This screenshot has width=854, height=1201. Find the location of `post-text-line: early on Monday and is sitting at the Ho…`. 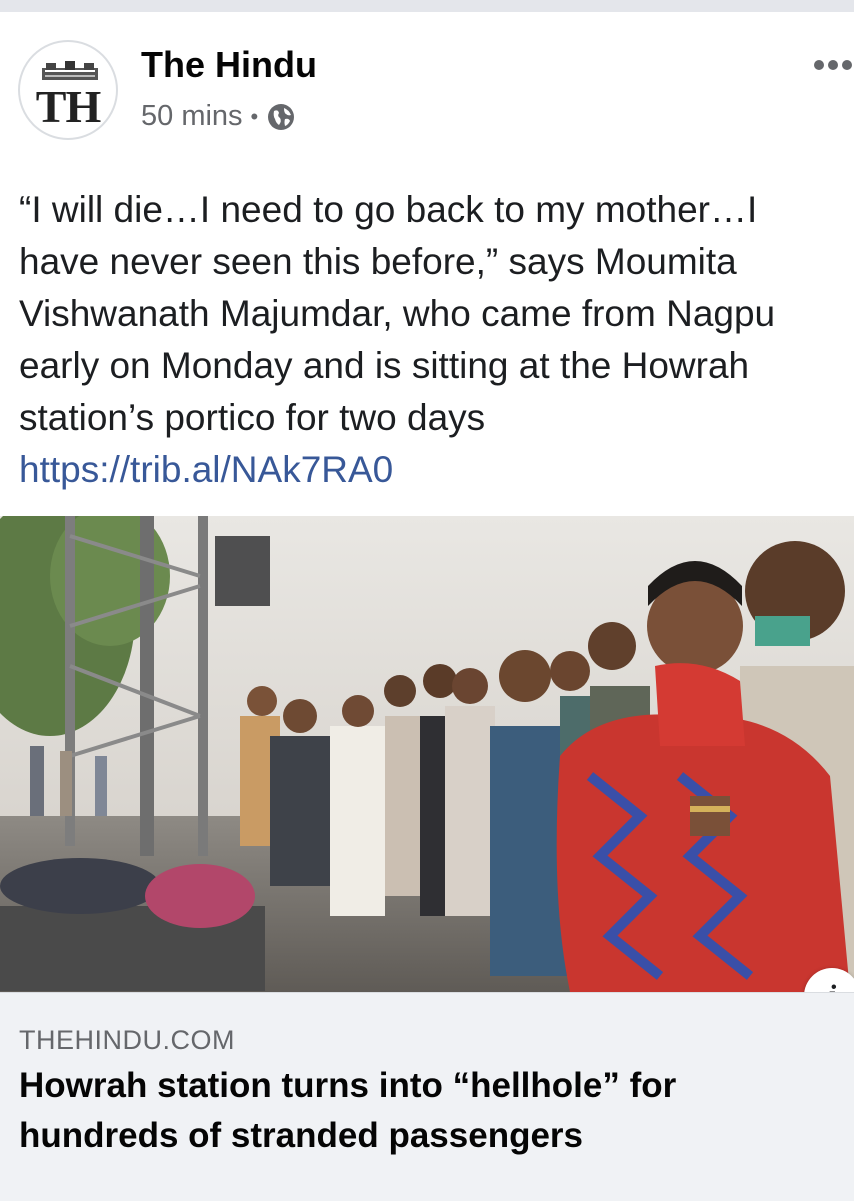

post-text-line: early on Monday and is sitting at the Ho… is located at coordinates (384, 365).